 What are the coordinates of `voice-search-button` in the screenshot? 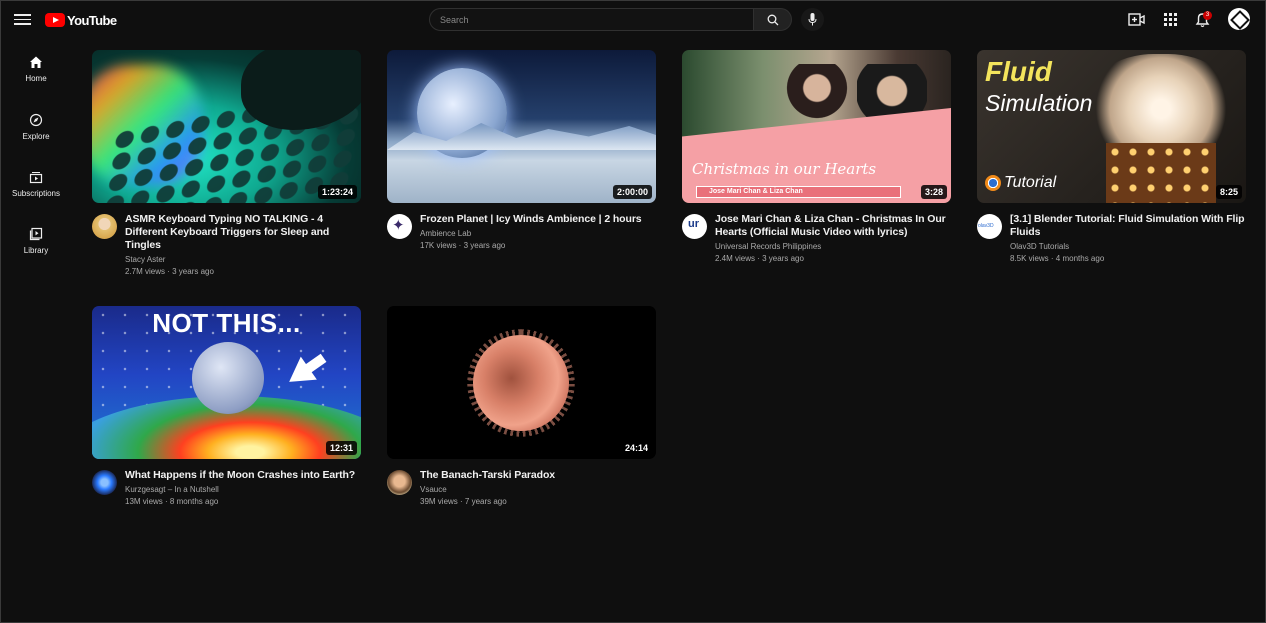 It's located at (812, 19).